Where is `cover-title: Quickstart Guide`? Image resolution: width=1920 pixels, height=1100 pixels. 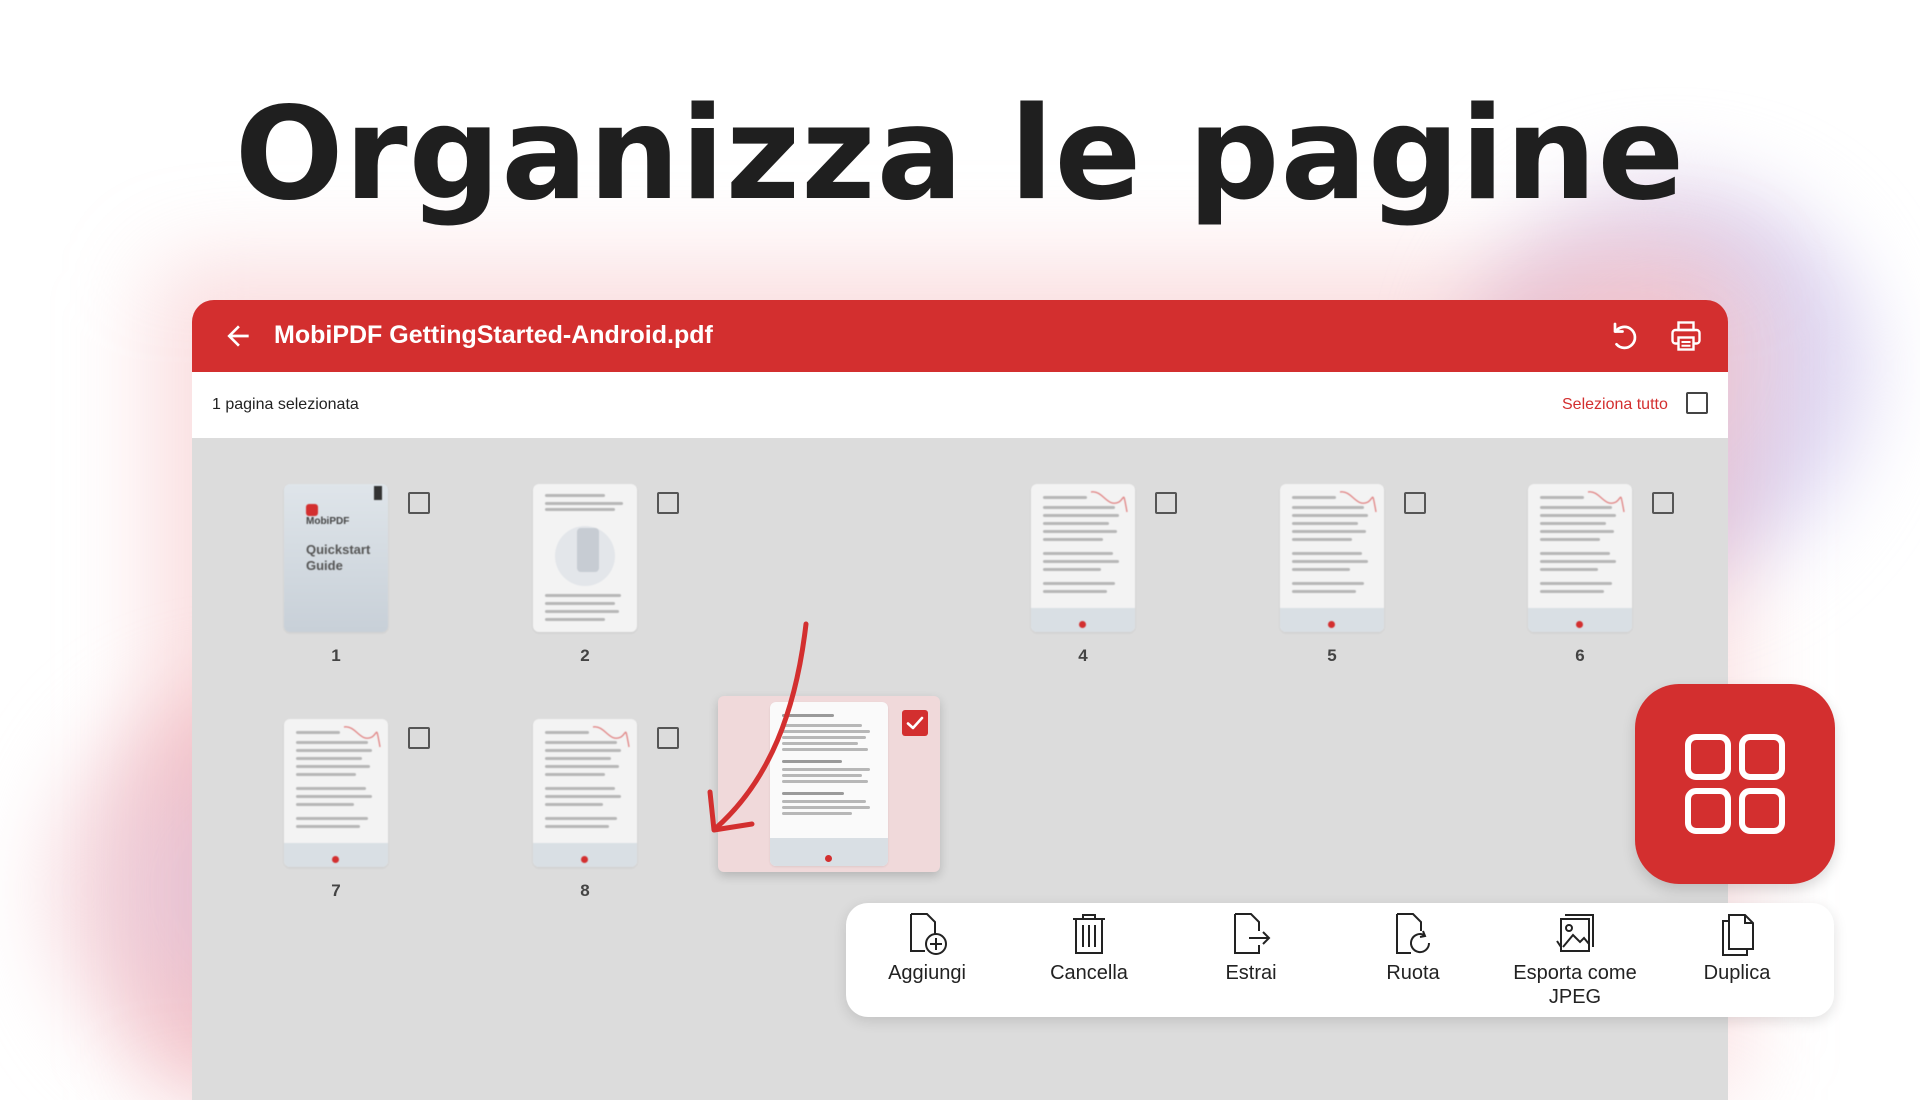
cover-title: Quickstart Guide is located at coordinates (338, 557).